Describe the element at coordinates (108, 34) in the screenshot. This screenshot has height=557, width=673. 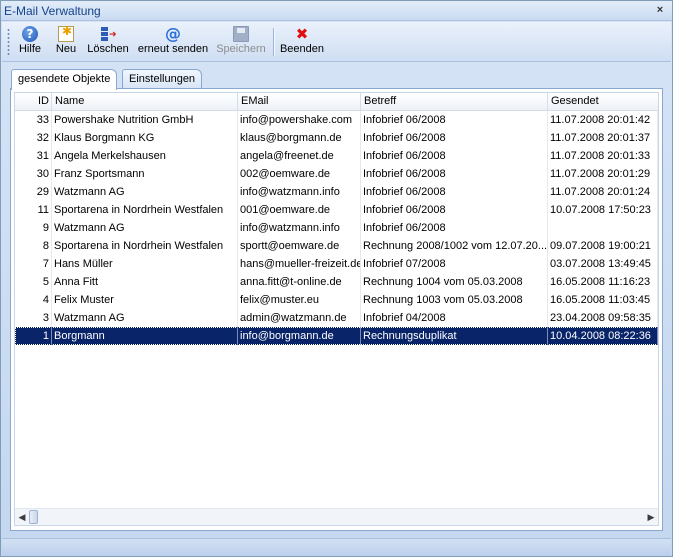
I see `delete-icon: ➜` at that location.